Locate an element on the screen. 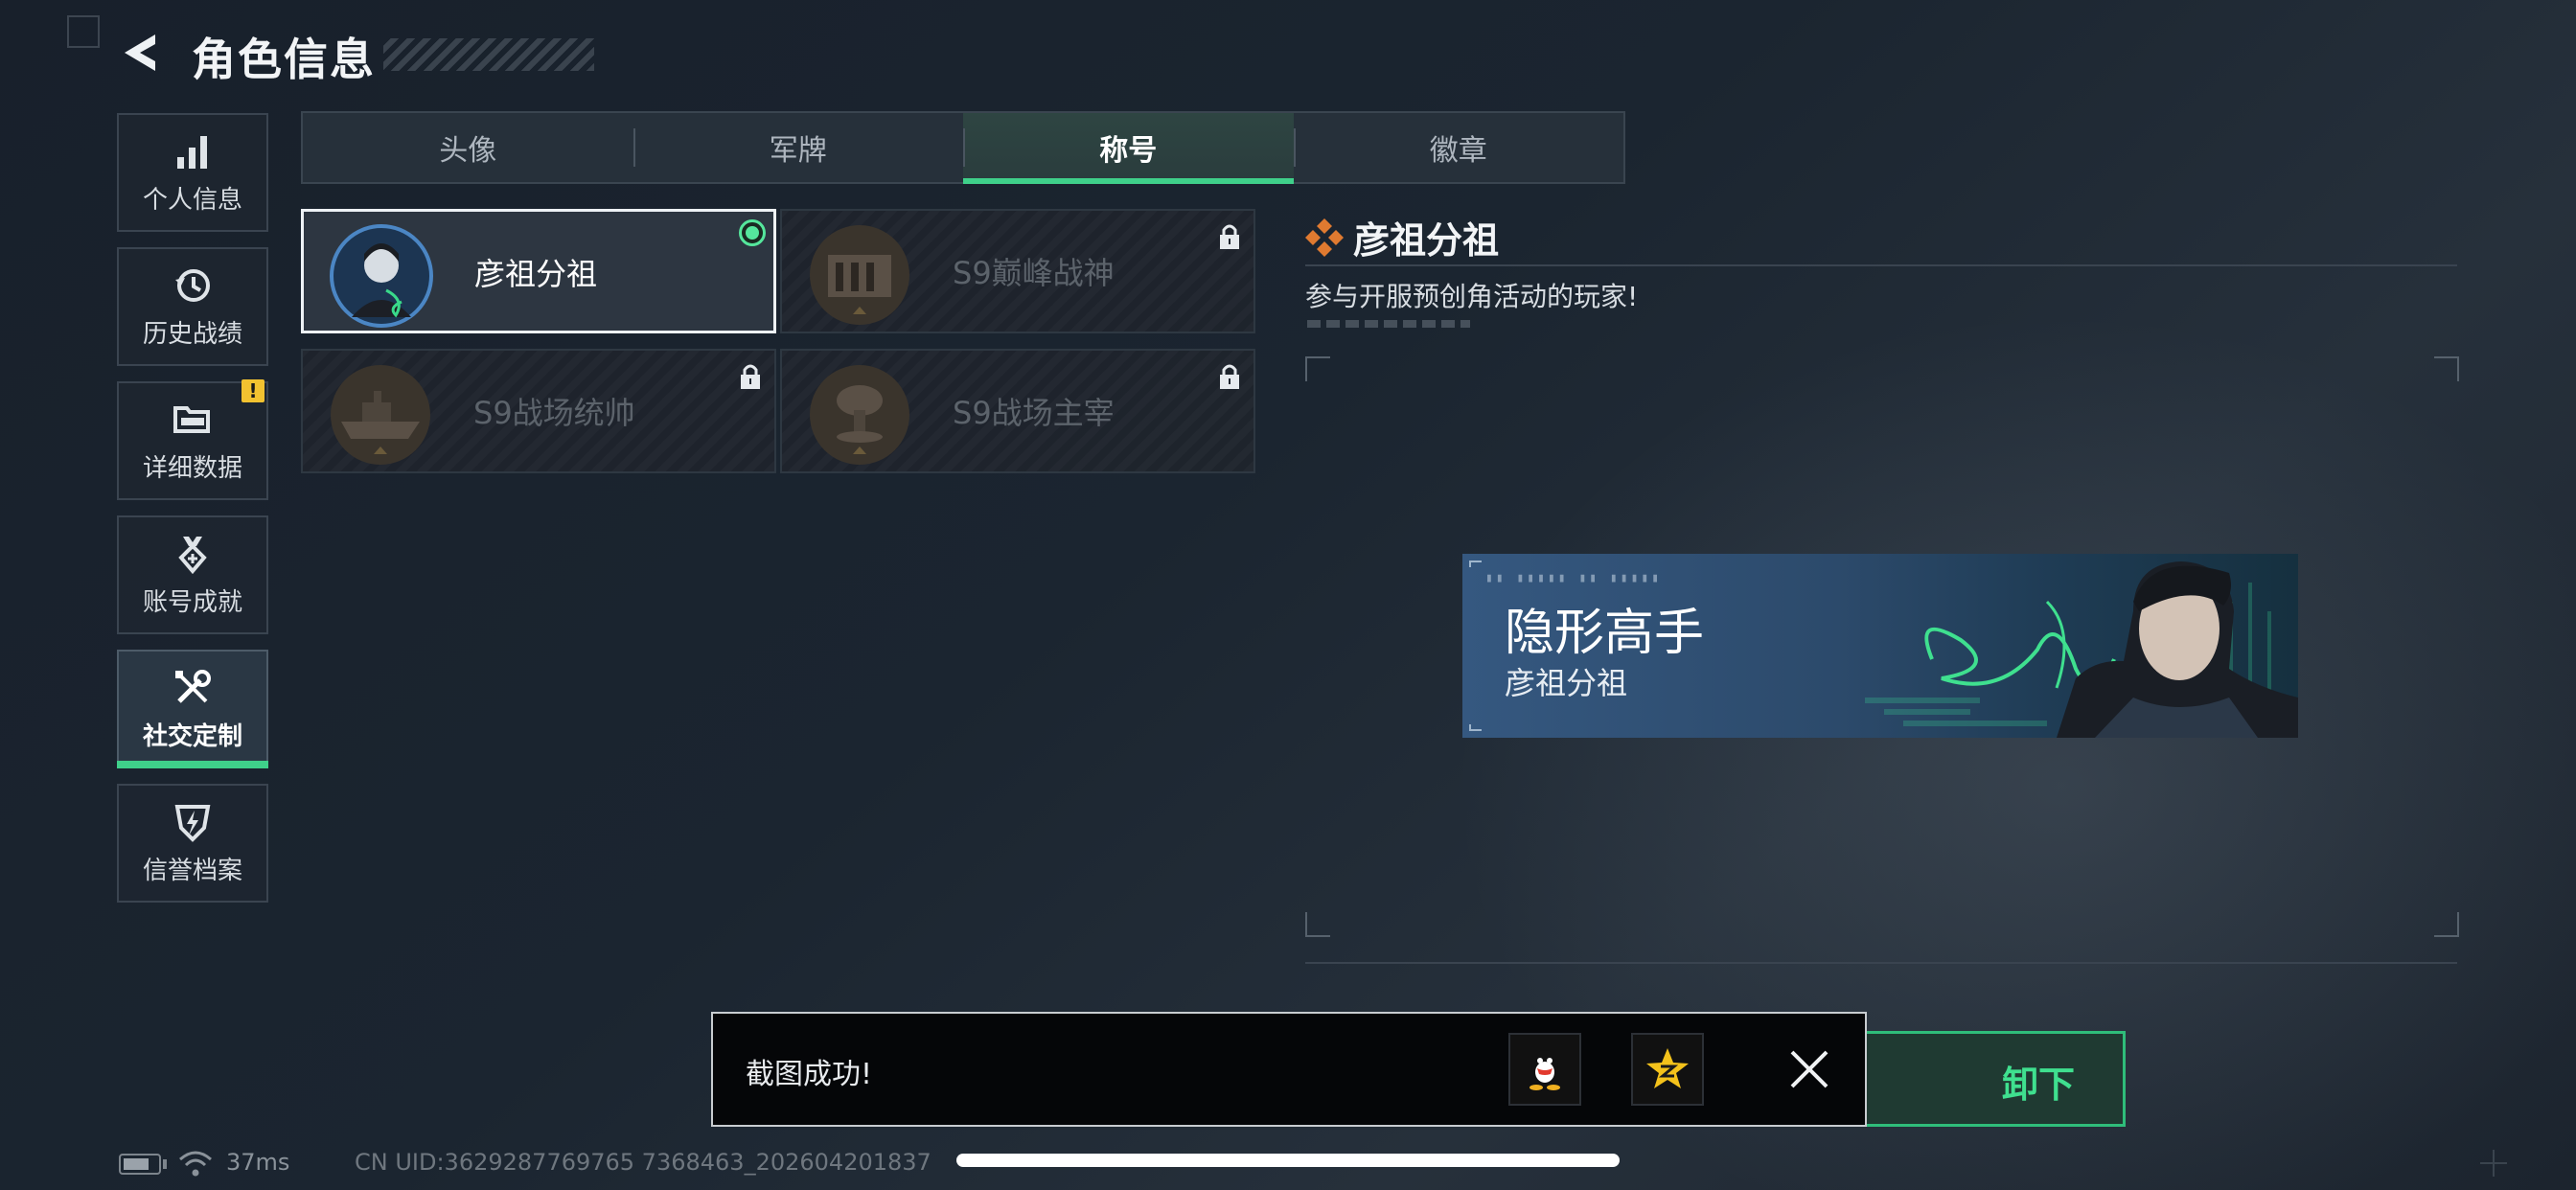 The height and width of the screenshot is (1190, 2576). back-button is located at coordinates (141, 53).